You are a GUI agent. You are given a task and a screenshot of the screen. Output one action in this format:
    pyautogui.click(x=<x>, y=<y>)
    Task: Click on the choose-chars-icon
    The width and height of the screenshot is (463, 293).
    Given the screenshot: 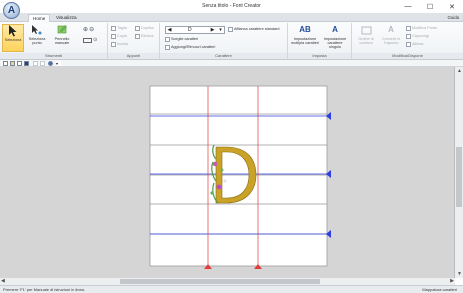 What is the action you would take?
    pyautogui.click(x=167, y=39)
    